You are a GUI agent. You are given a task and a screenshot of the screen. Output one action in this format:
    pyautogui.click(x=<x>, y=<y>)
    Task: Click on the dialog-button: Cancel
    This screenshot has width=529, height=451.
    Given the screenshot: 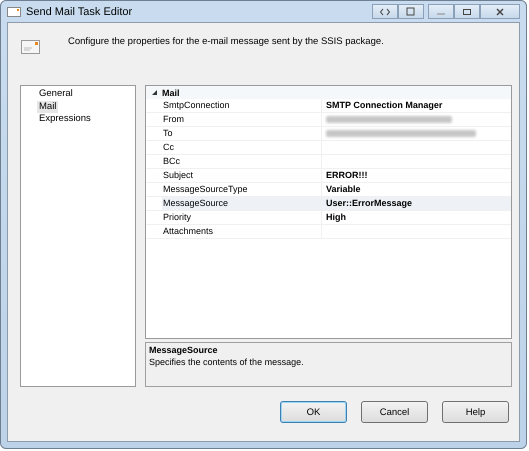 What is the action you would take?
    pyautogui.click(x=394, y=412)
    